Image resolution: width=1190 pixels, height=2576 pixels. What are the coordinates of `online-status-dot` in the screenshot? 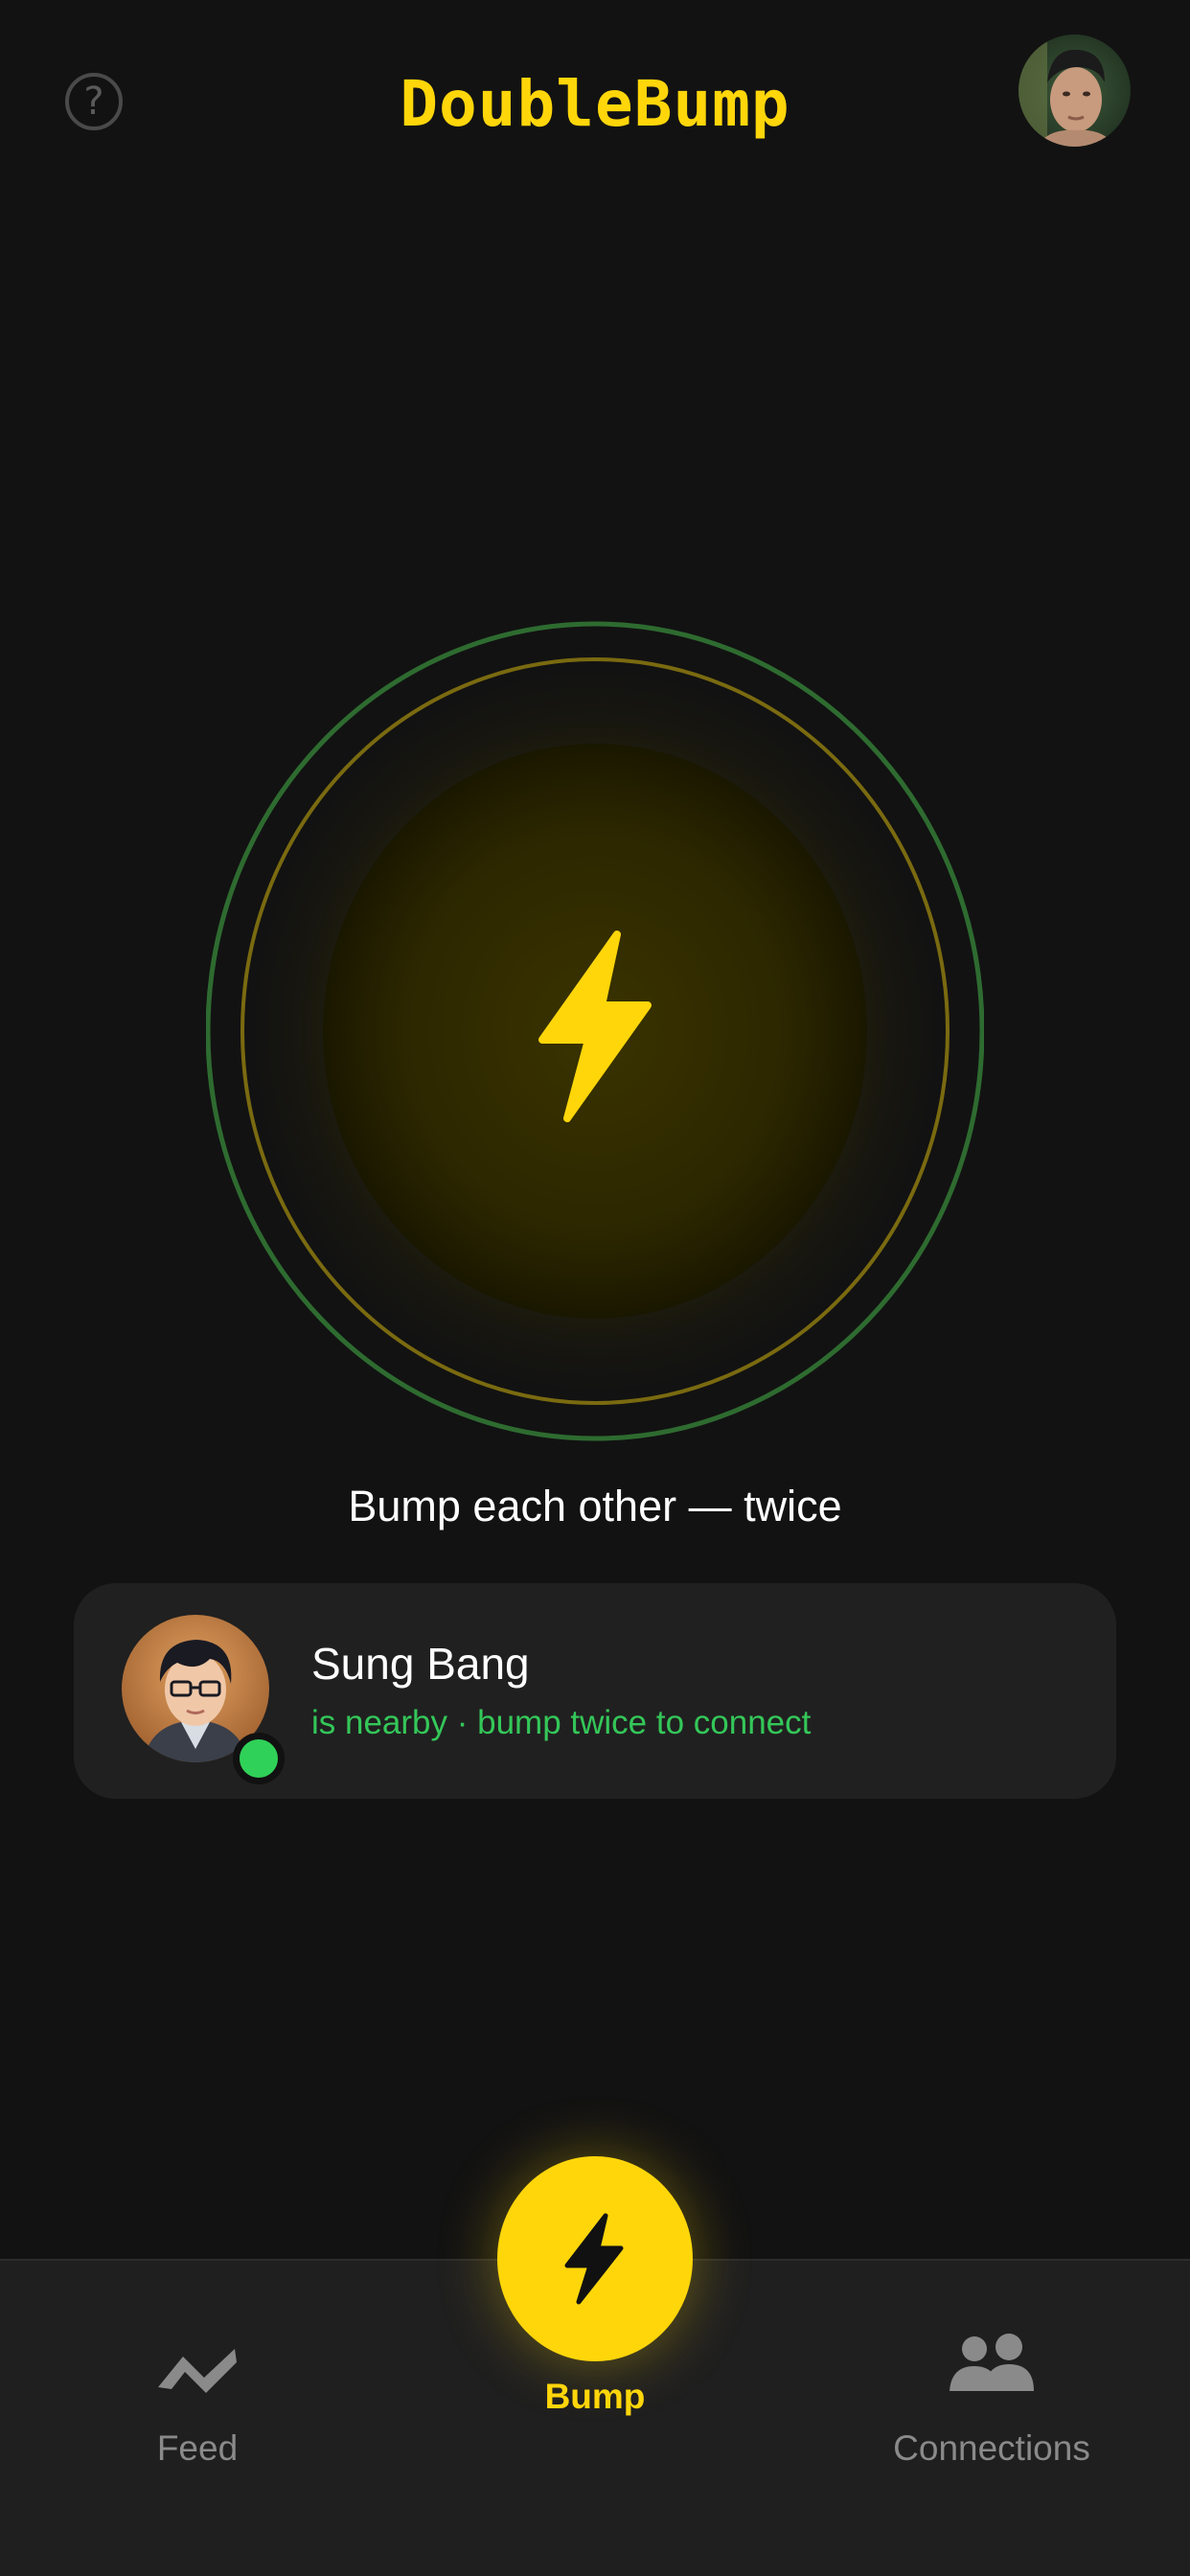 It's located at (259, 1759).